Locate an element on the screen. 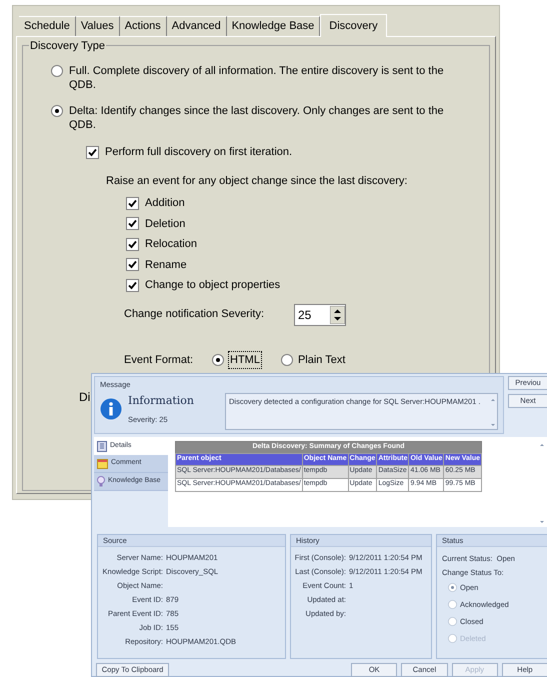 Image resolution: width=547 pixels, height=677 pixels. tab: Values is located at coordinates (98, 26).